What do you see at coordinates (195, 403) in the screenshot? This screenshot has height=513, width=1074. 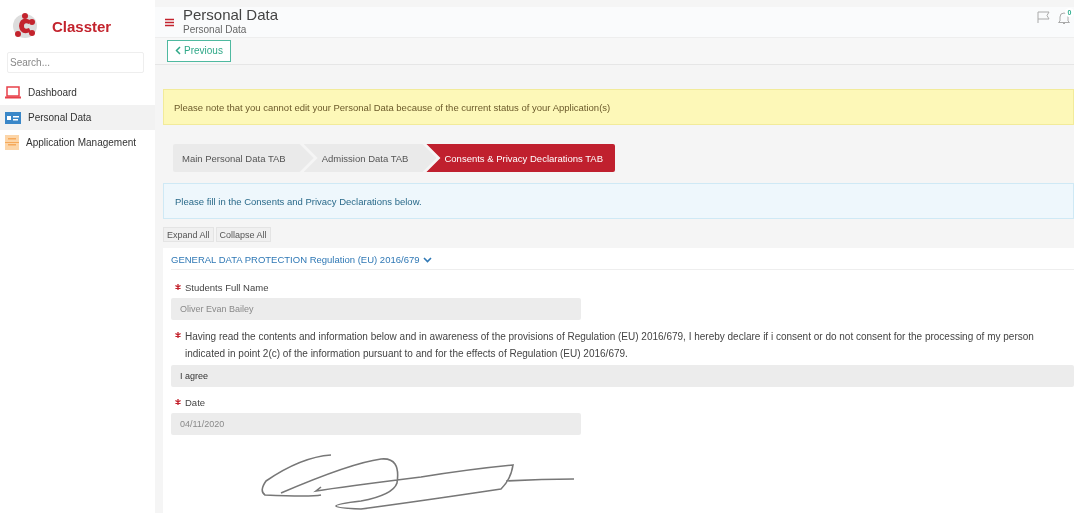 I see `field-label: Date` at bounding box center [195, 403].